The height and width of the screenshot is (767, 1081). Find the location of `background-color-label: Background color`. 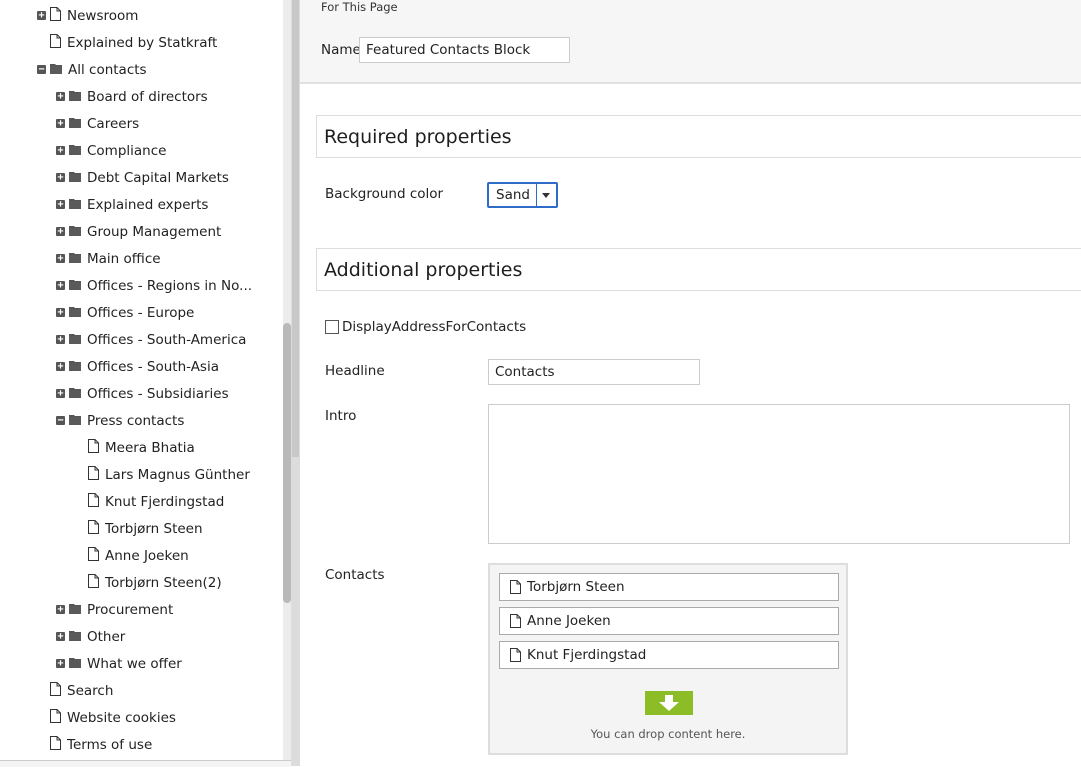

background-color-label: Background color is located at coordinates (384, 194).